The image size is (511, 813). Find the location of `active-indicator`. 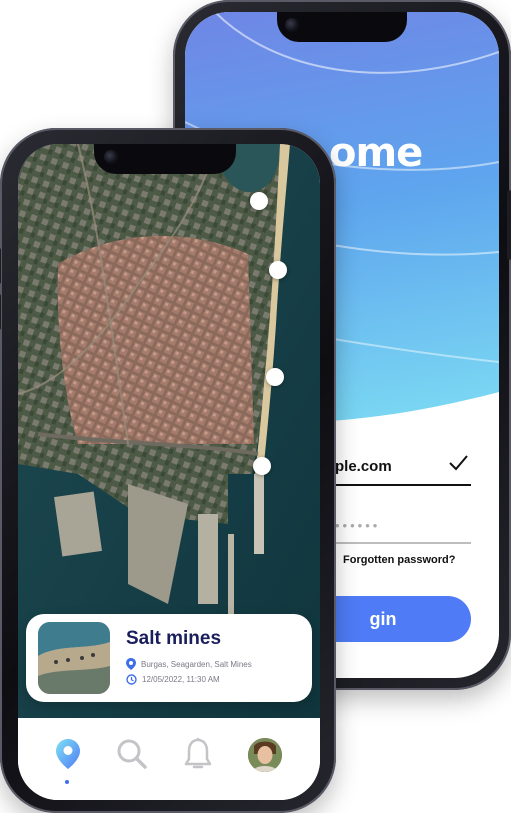

active-indicator is located at coordinates (67, 782).